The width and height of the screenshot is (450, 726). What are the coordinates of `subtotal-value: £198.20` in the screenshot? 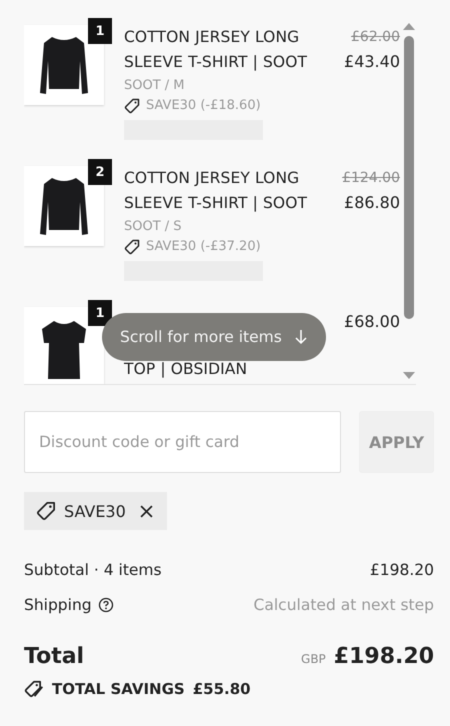 It's located at (402, 569).